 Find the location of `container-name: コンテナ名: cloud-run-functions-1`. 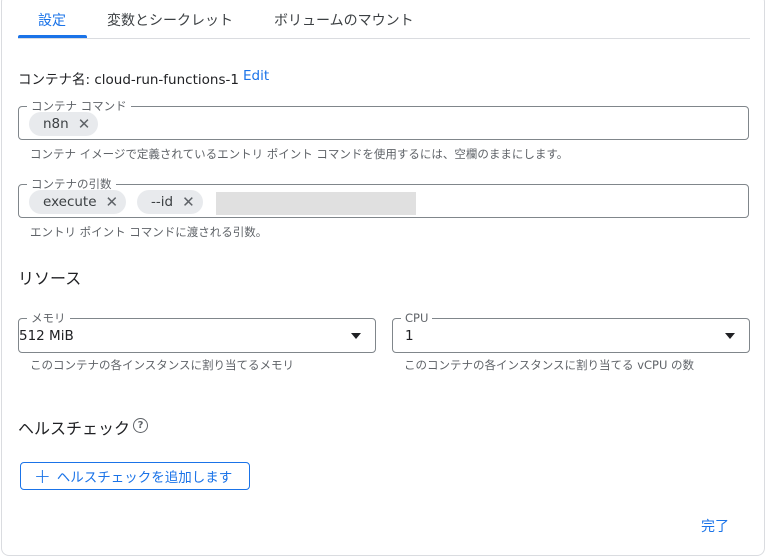

container-name: コンテナ名: cloud-run-functions-1 is located at coordinates (128, 80).